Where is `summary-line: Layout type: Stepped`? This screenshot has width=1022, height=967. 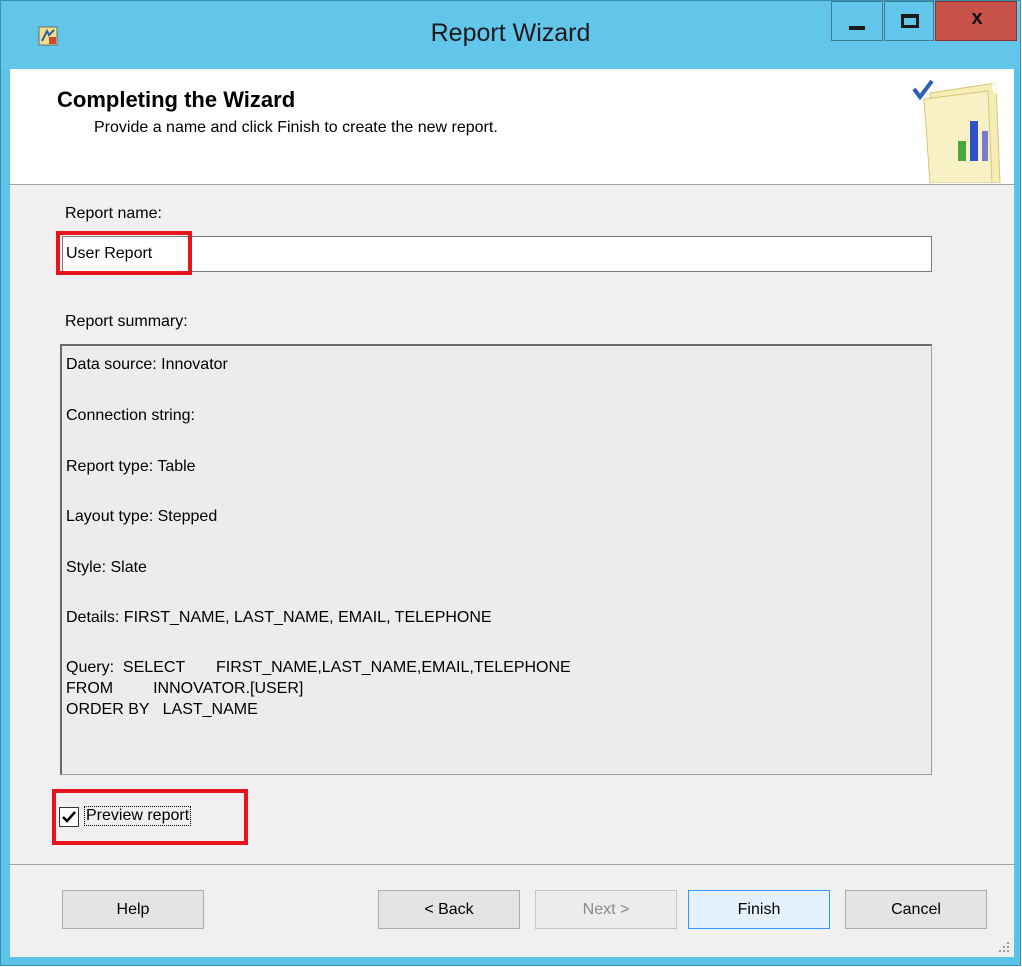
summary-line: Layout type: Stepped is located at coordinates (142, 516).